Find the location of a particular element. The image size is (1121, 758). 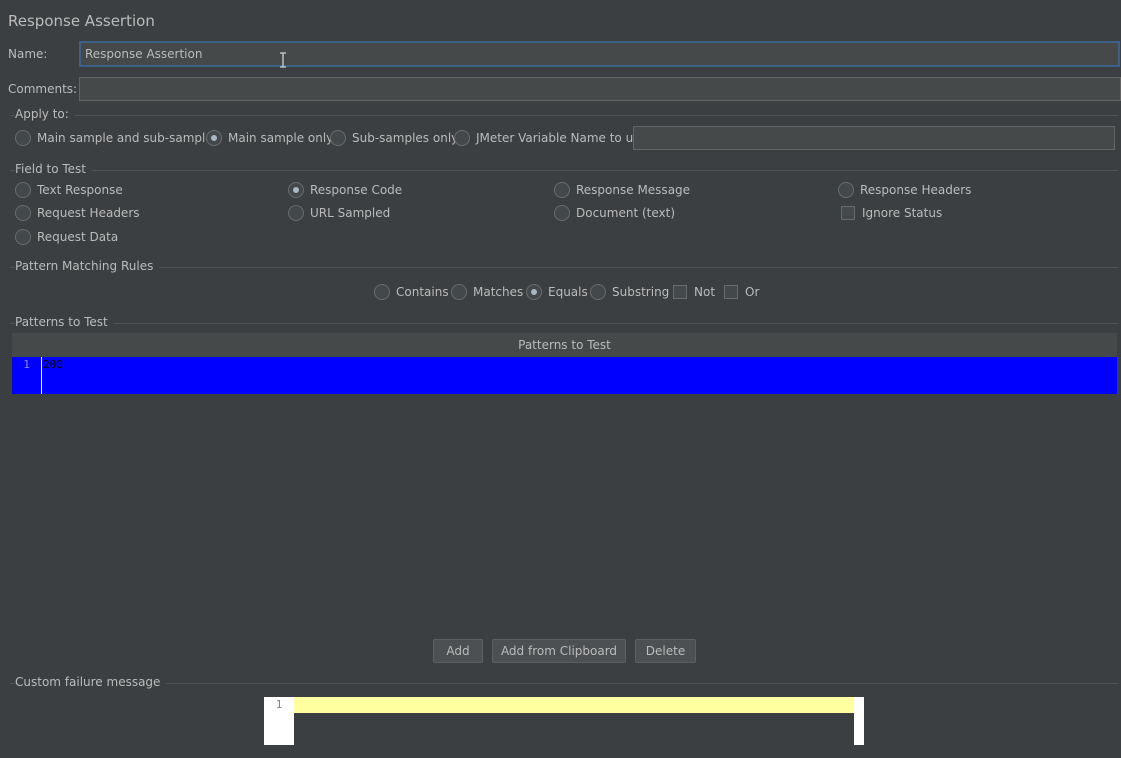

table-row: 1 200 is located at coordinates (564, 375).